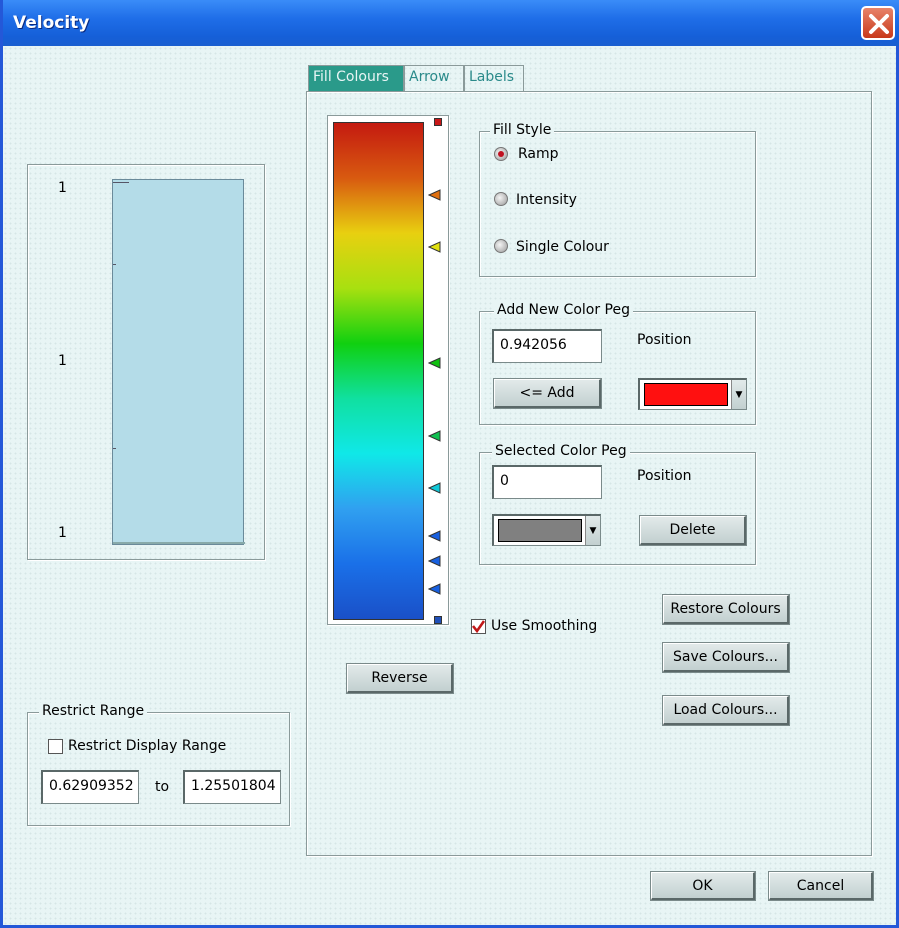  Describe the element at coordinates (434, 78) in the screenshot. I see `tab-arrow: Arrow` at that location.